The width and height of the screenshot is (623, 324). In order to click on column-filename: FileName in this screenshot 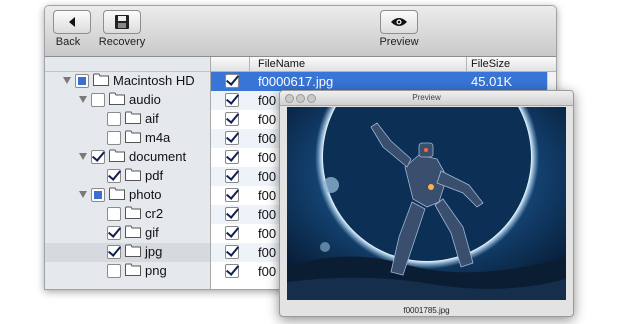, I will do `click(281, 64)`.